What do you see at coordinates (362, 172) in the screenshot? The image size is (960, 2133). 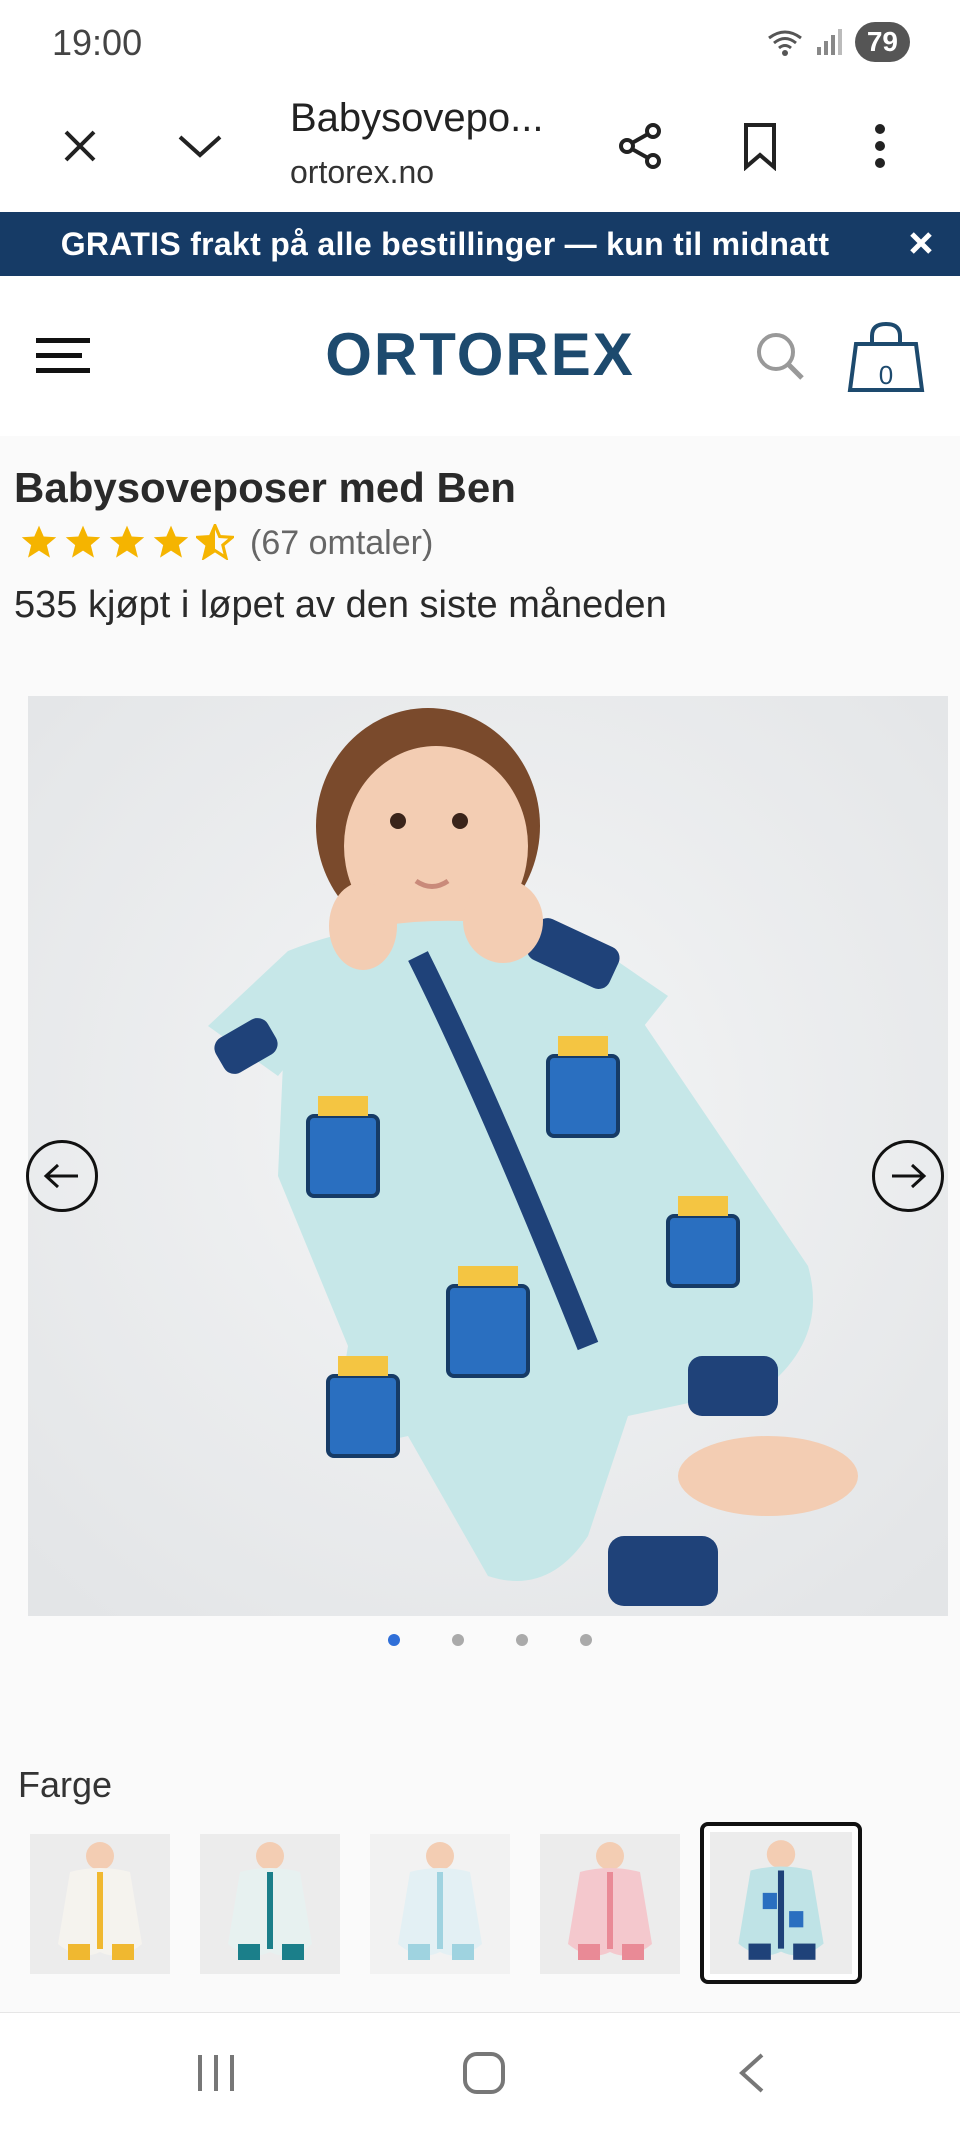 I see `page-url: ortorex.no` at bounding box center [362, 172].